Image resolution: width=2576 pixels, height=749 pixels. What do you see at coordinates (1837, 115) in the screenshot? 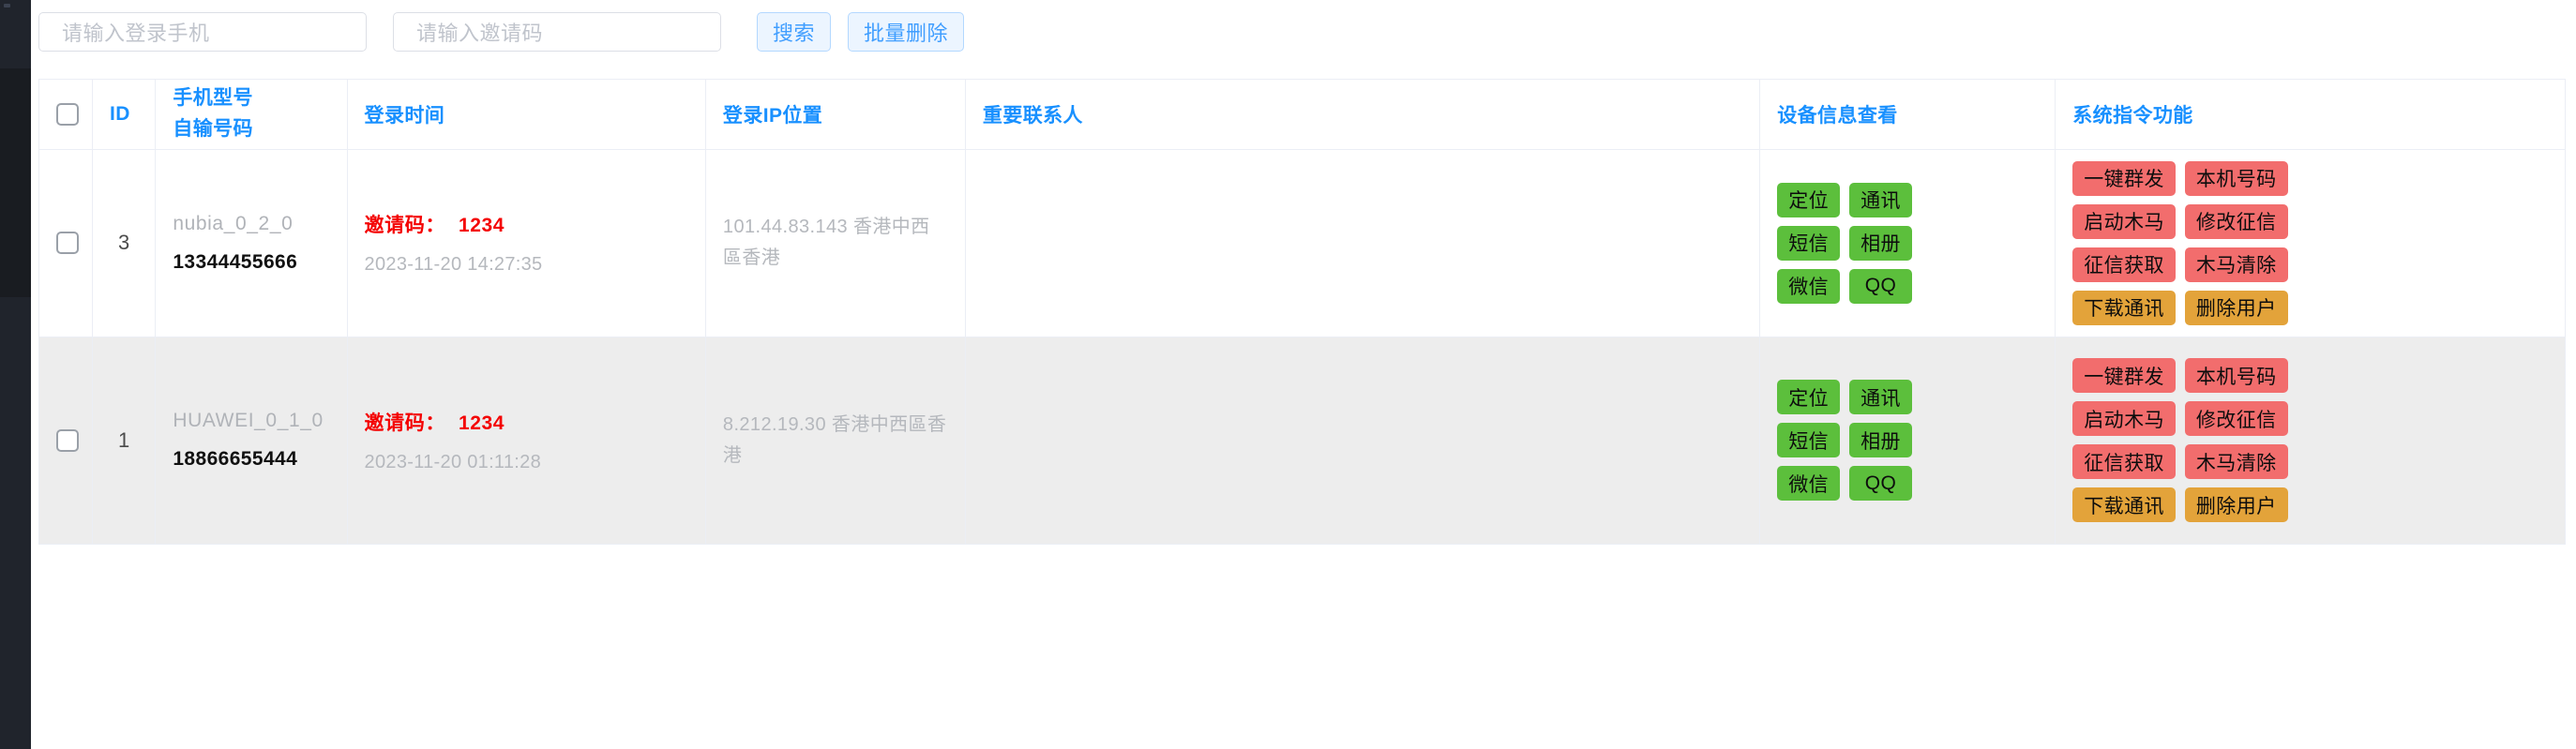
I see `header-device-info-label: 设备信息查看` at bounding box center [1837, 115].